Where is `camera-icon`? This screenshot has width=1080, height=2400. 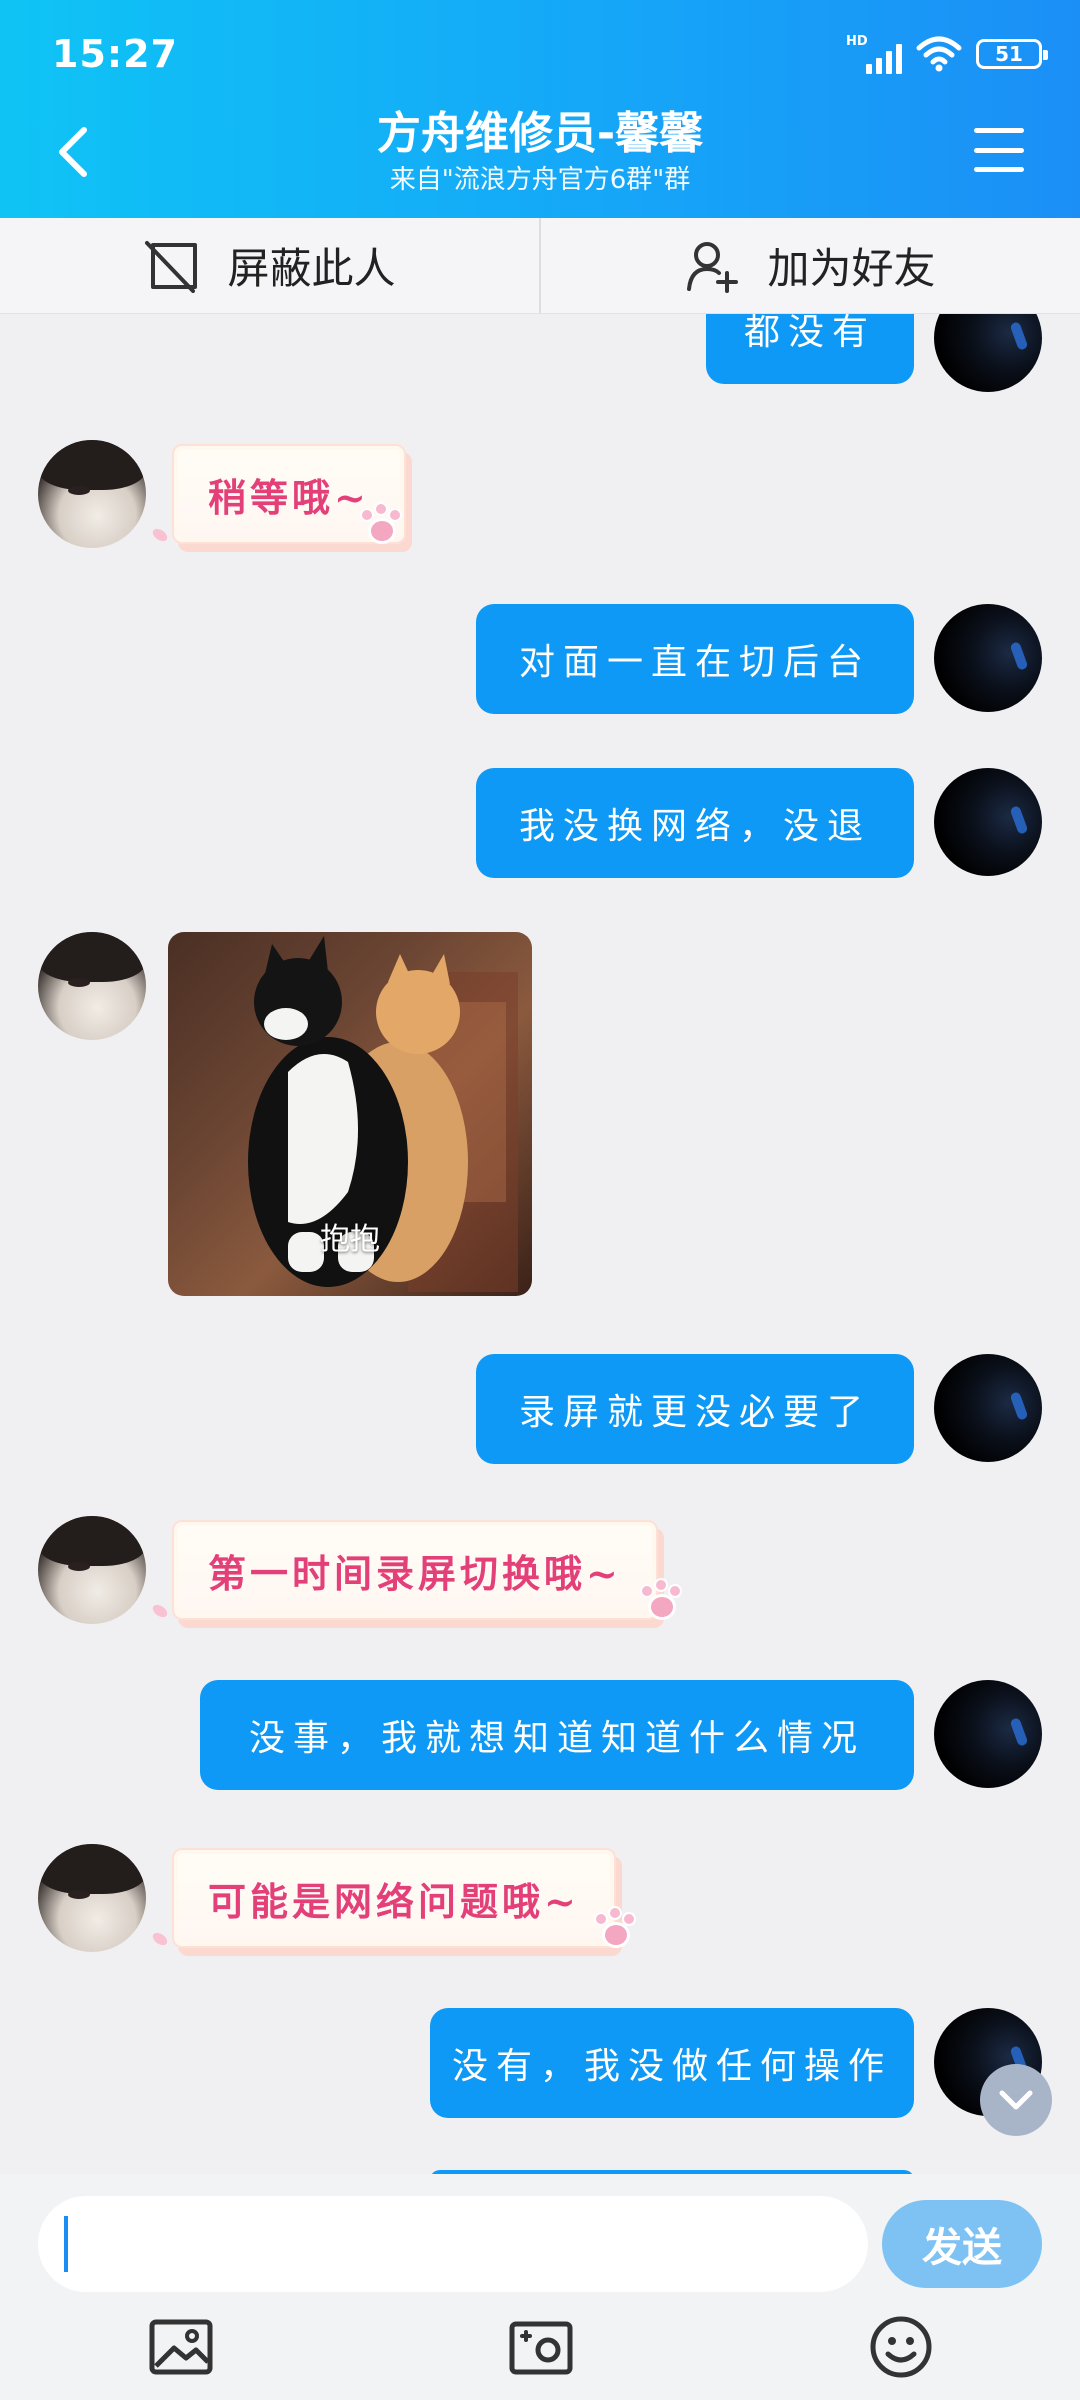 camera-icon is located at coordinates (541, 2348).